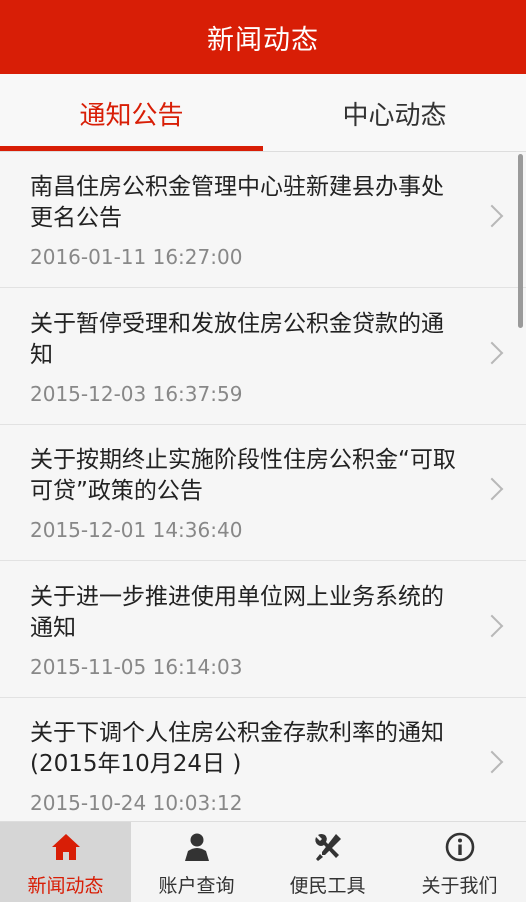 This screenshot has height=902, width=526. I want to click on news-timestamp: 2015-12-01 14:36:40, so click(136, 530).